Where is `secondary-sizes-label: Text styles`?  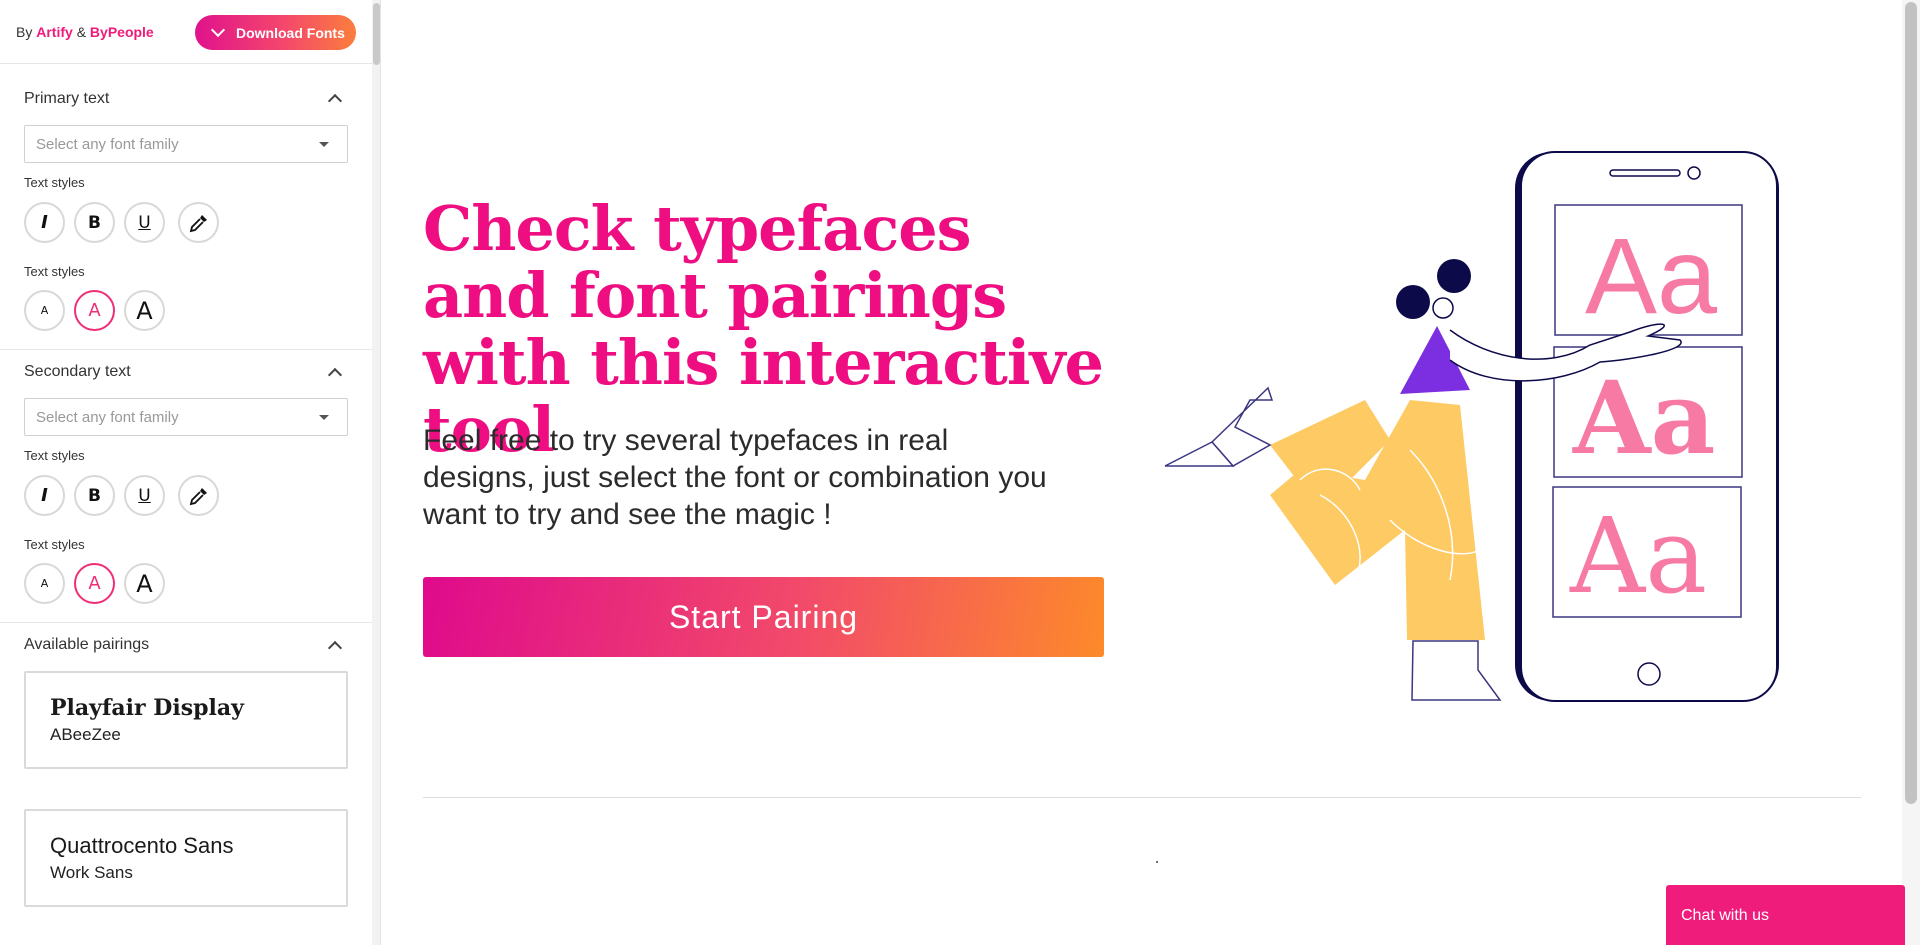 secondary-sizes-label: Text styles is located at coordinates (54, 544).